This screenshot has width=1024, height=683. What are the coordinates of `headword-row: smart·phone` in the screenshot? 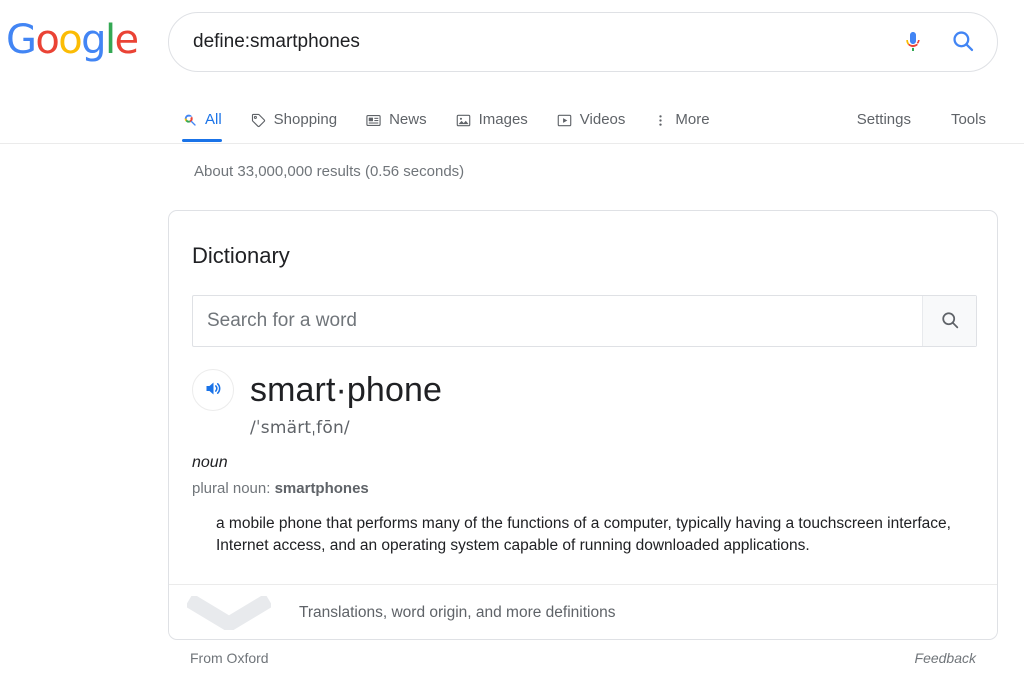 It's located at (317, 390).